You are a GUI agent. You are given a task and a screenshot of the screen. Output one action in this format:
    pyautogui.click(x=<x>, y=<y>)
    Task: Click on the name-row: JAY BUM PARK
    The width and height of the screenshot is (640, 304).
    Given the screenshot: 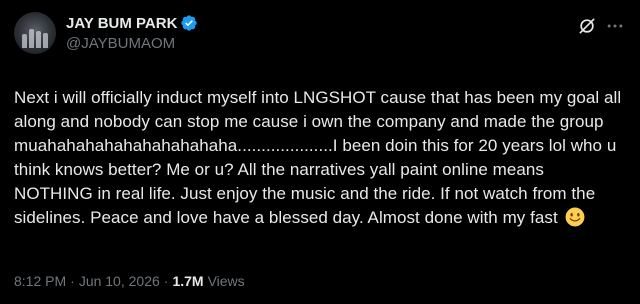 What is the action you would take?
    pyautogui.click(x=132, y=23)
    